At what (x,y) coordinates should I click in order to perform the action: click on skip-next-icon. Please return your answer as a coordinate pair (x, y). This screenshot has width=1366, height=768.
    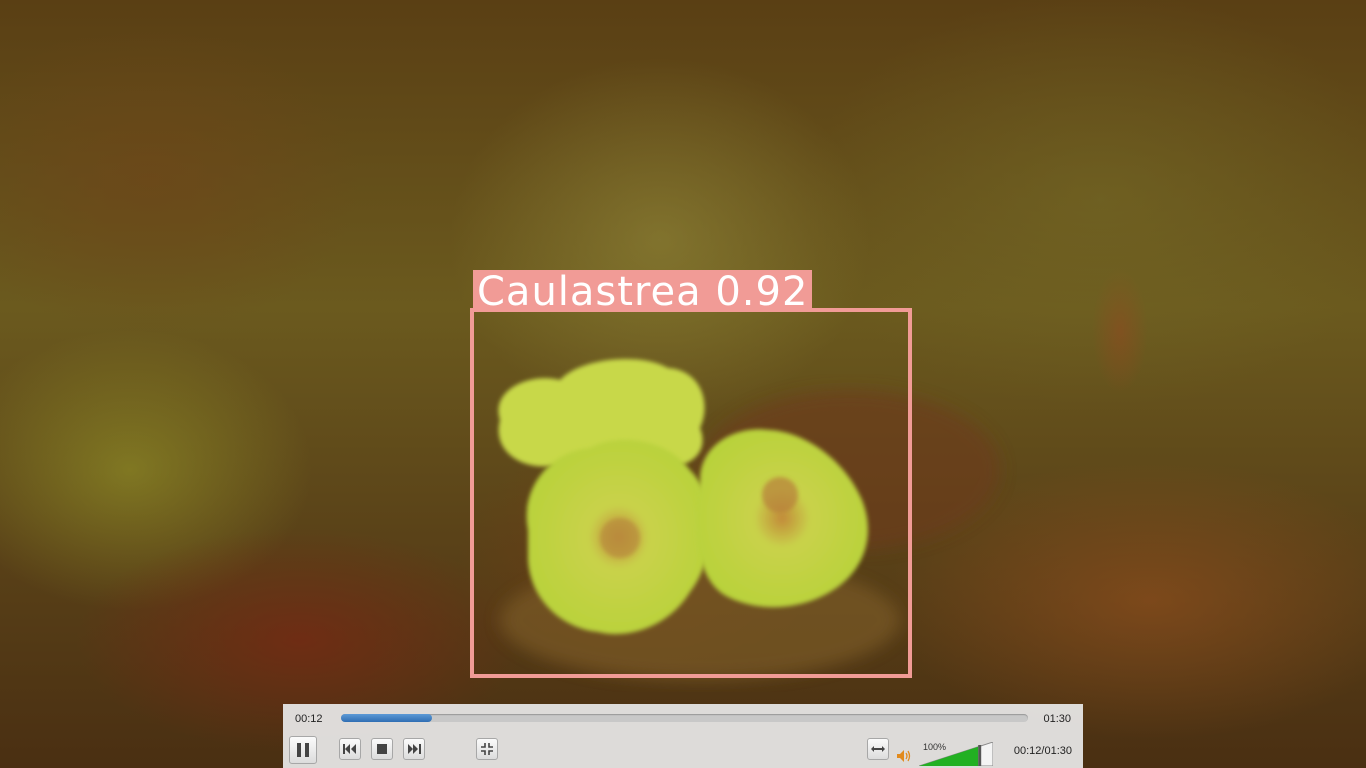
    Looking at the image, I should click on (414, 749).